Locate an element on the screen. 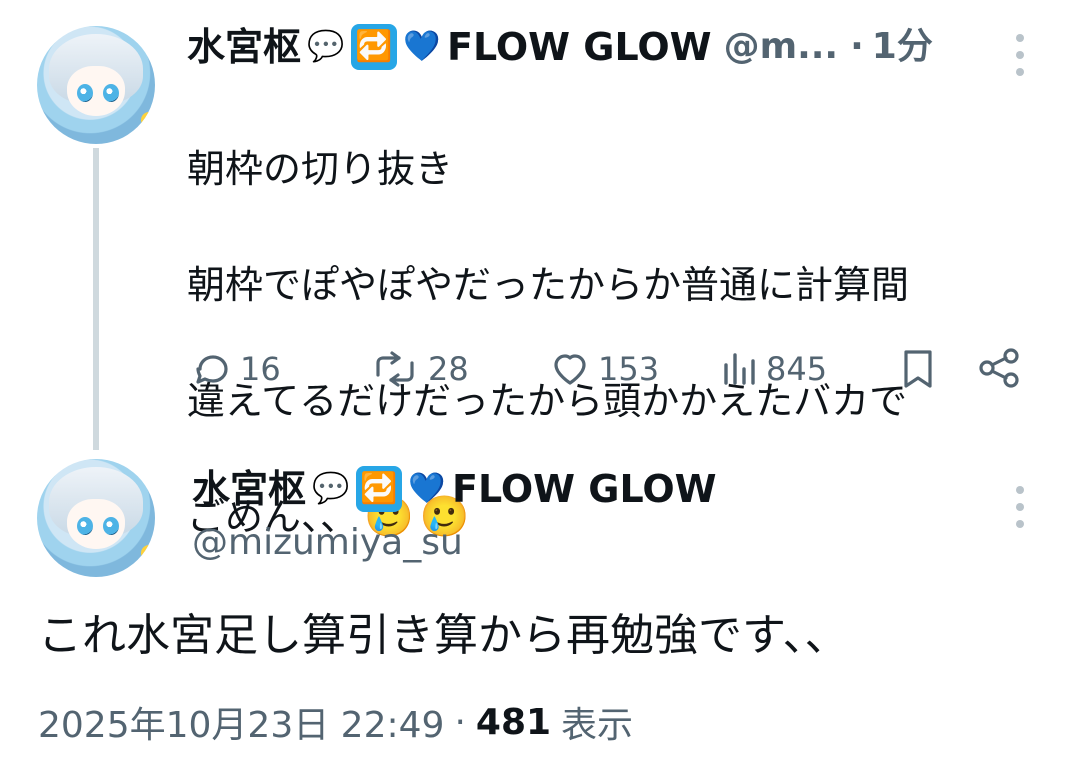 The width and height of the screenshot is (1080, 781). like-button: 153 is located at coordinates (603, 369).